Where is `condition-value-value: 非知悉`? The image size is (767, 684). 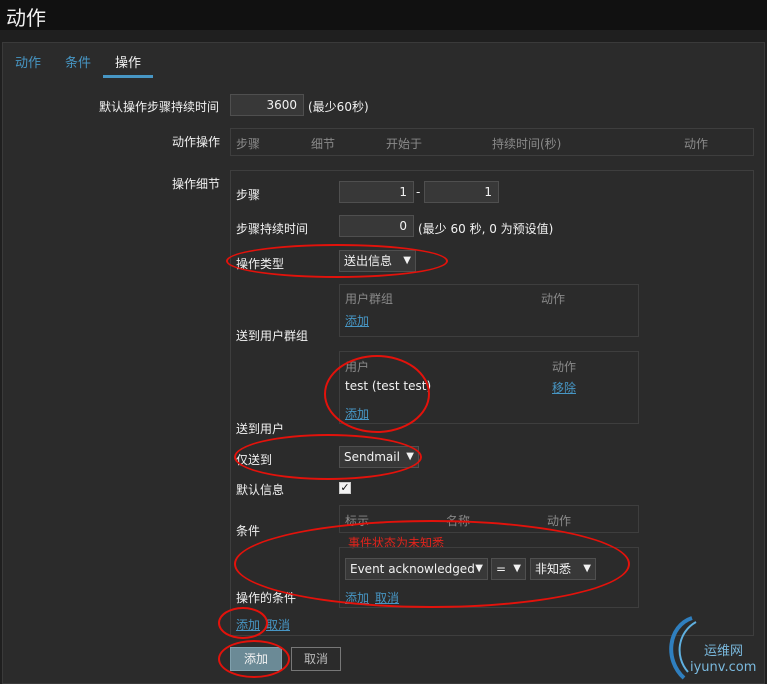 condition-value-value: 非知悉 is located at coordinates (553, 569).